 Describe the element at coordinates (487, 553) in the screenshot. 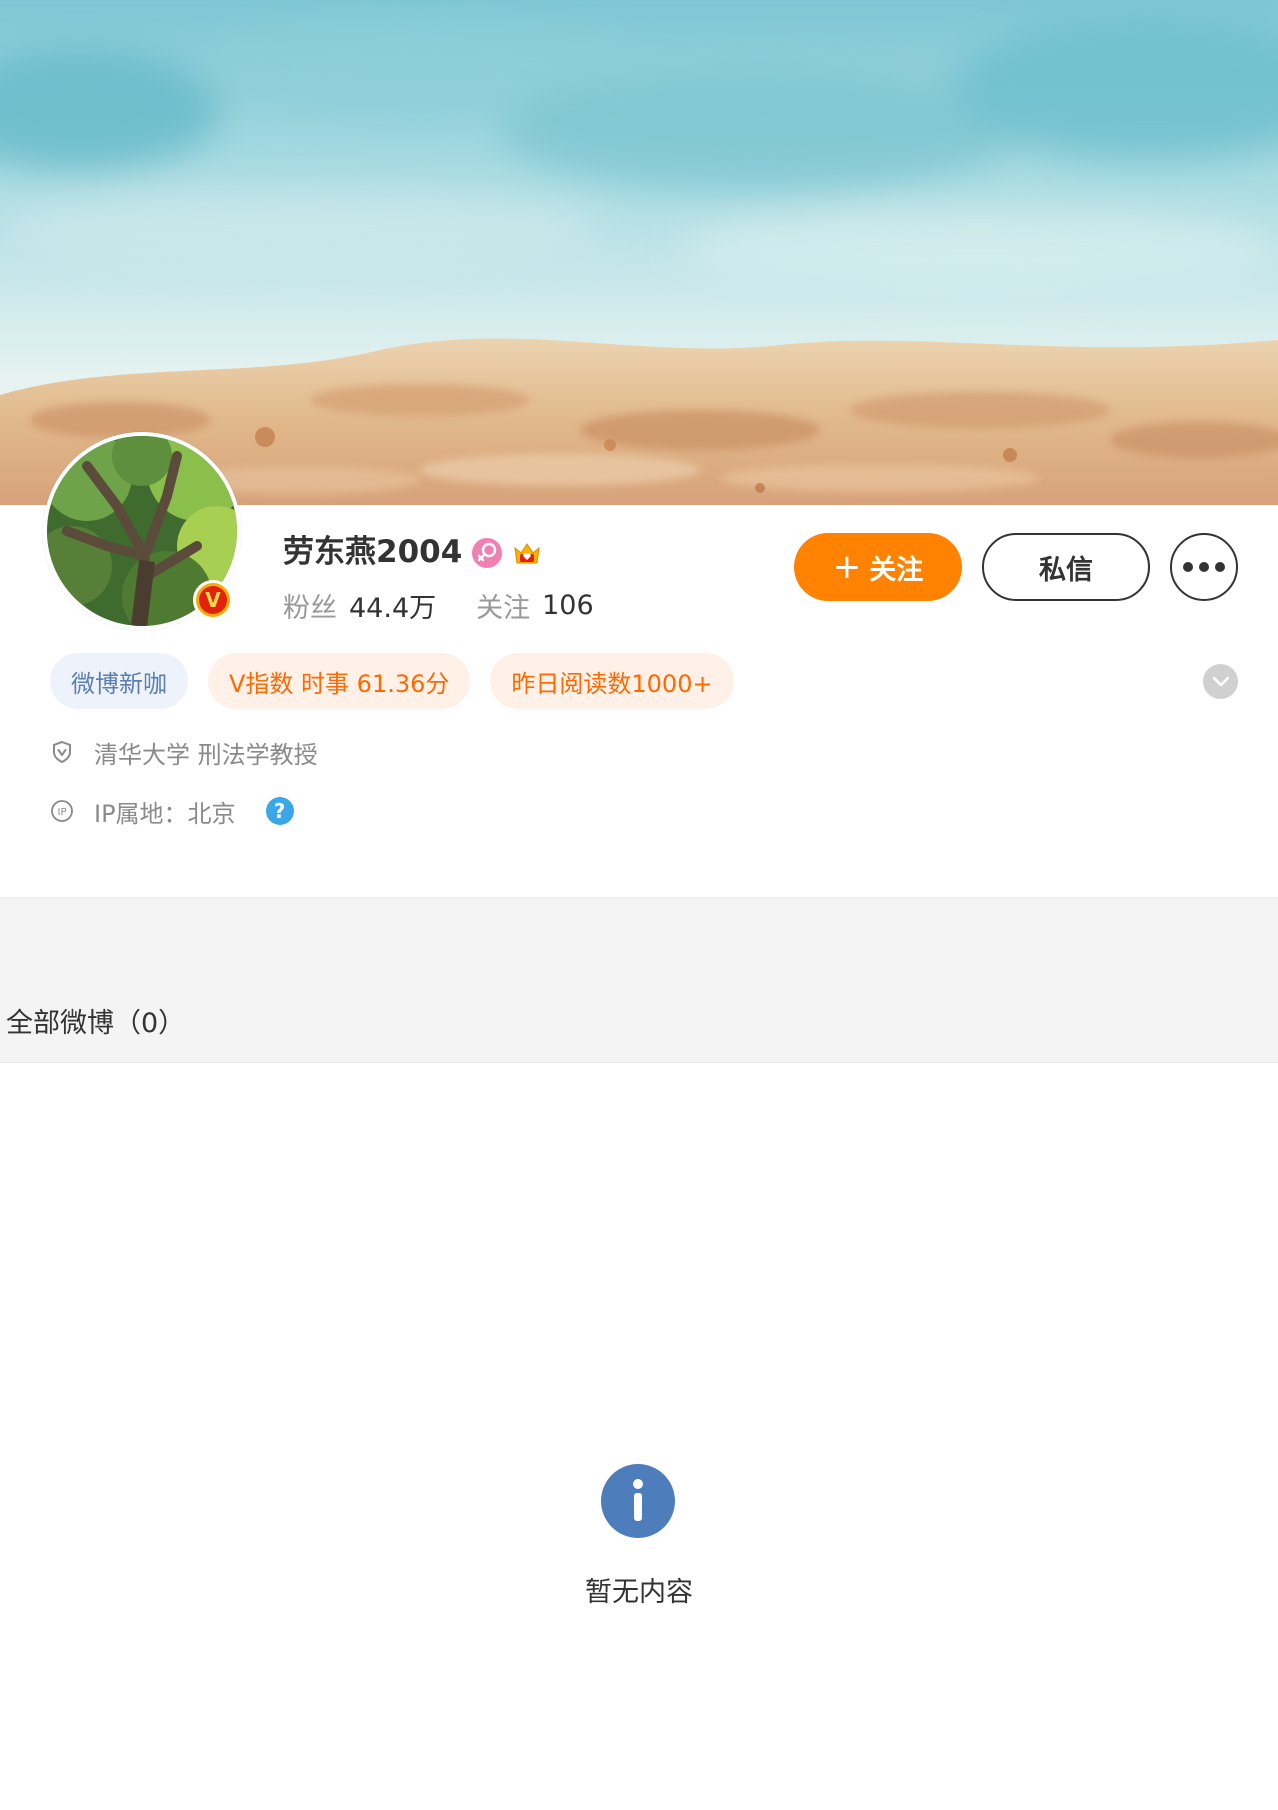

I see `female-icon` at that location.